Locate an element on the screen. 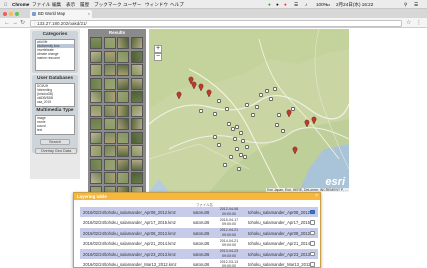 The width and height of the screenshot is (427, 268). menu-bookmarks: ブックマーク is located at coordinates (108, 4).